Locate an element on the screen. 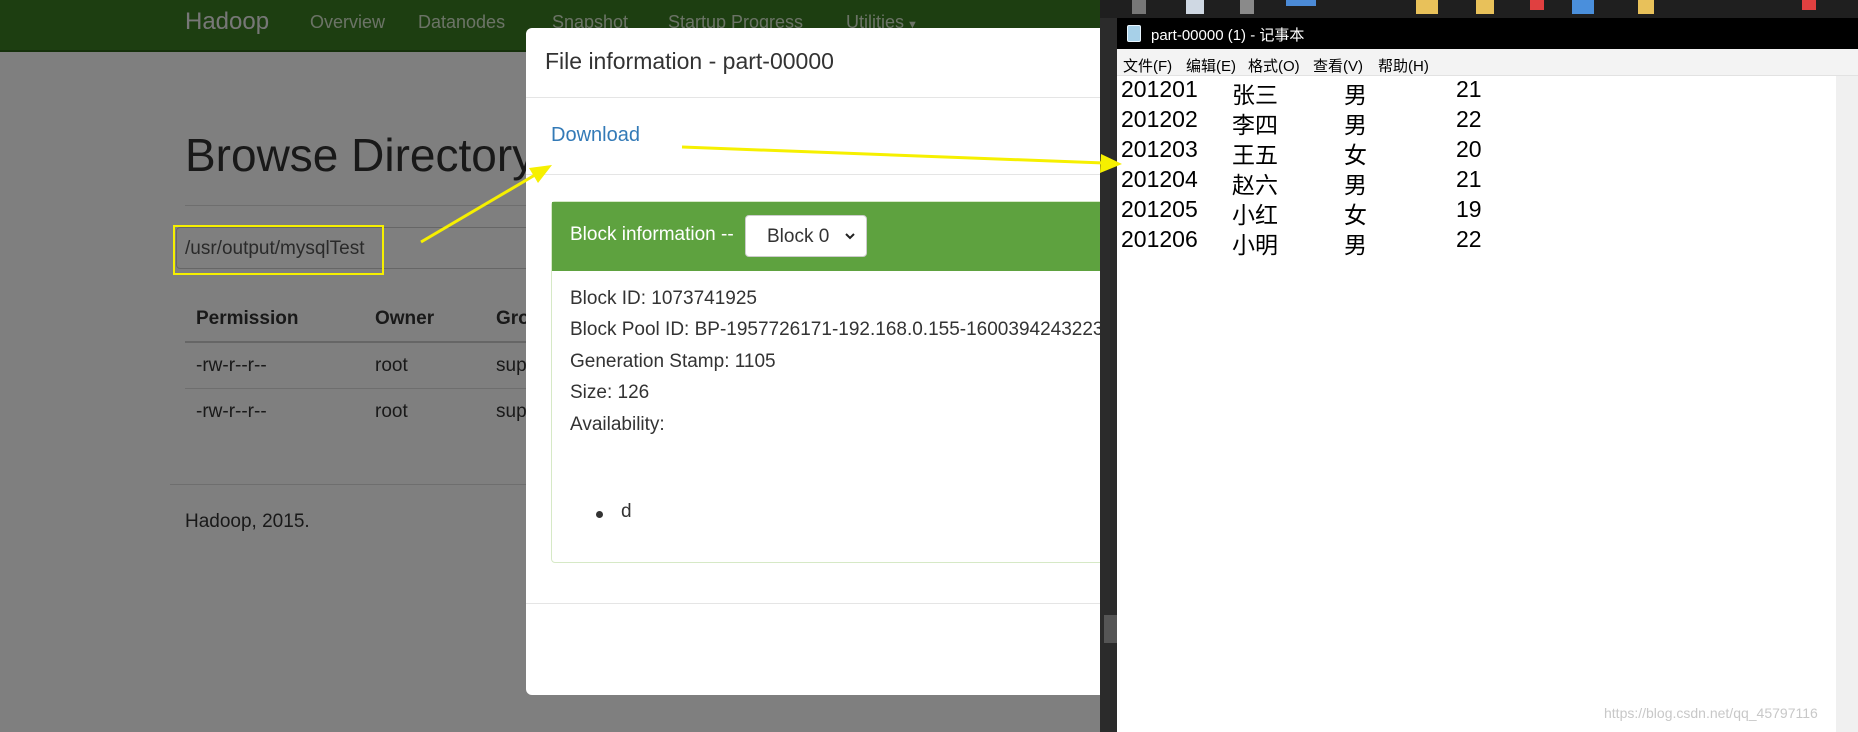 The height and width of the screenshot is (732, 1858). block-information-label: Block information -- is located at coordinates (652, 234).